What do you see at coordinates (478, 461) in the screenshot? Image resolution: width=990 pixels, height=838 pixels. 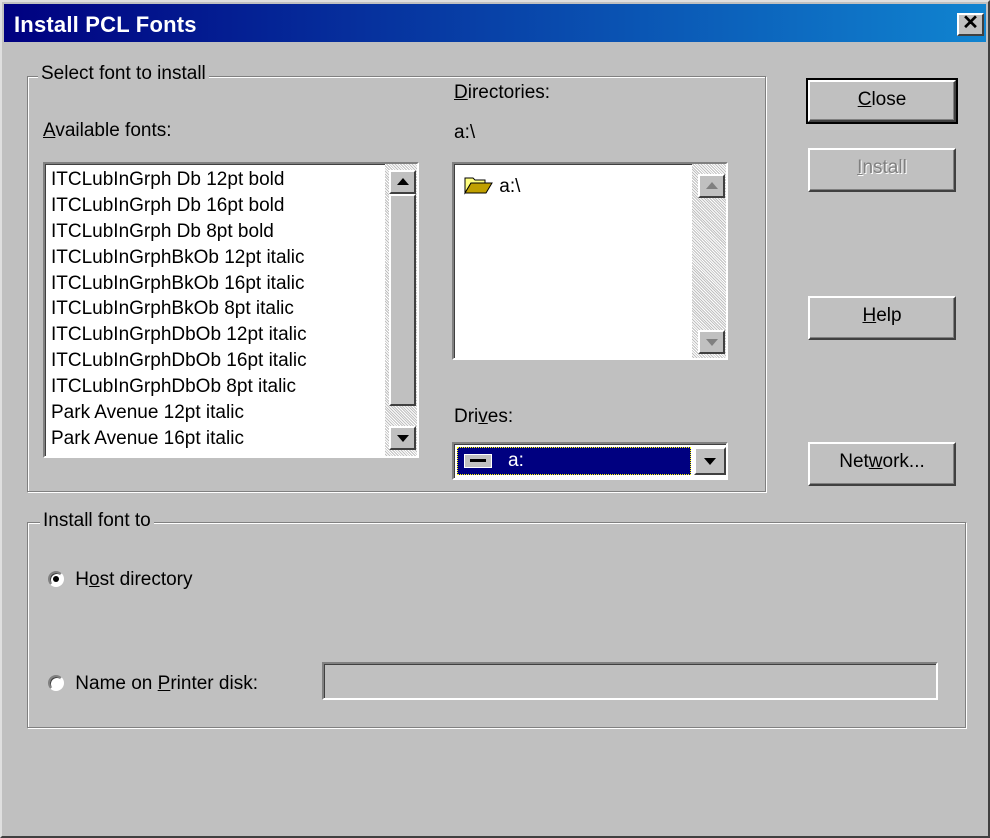 I see `floppy-drive-icon` at bounding box center [478, 461].